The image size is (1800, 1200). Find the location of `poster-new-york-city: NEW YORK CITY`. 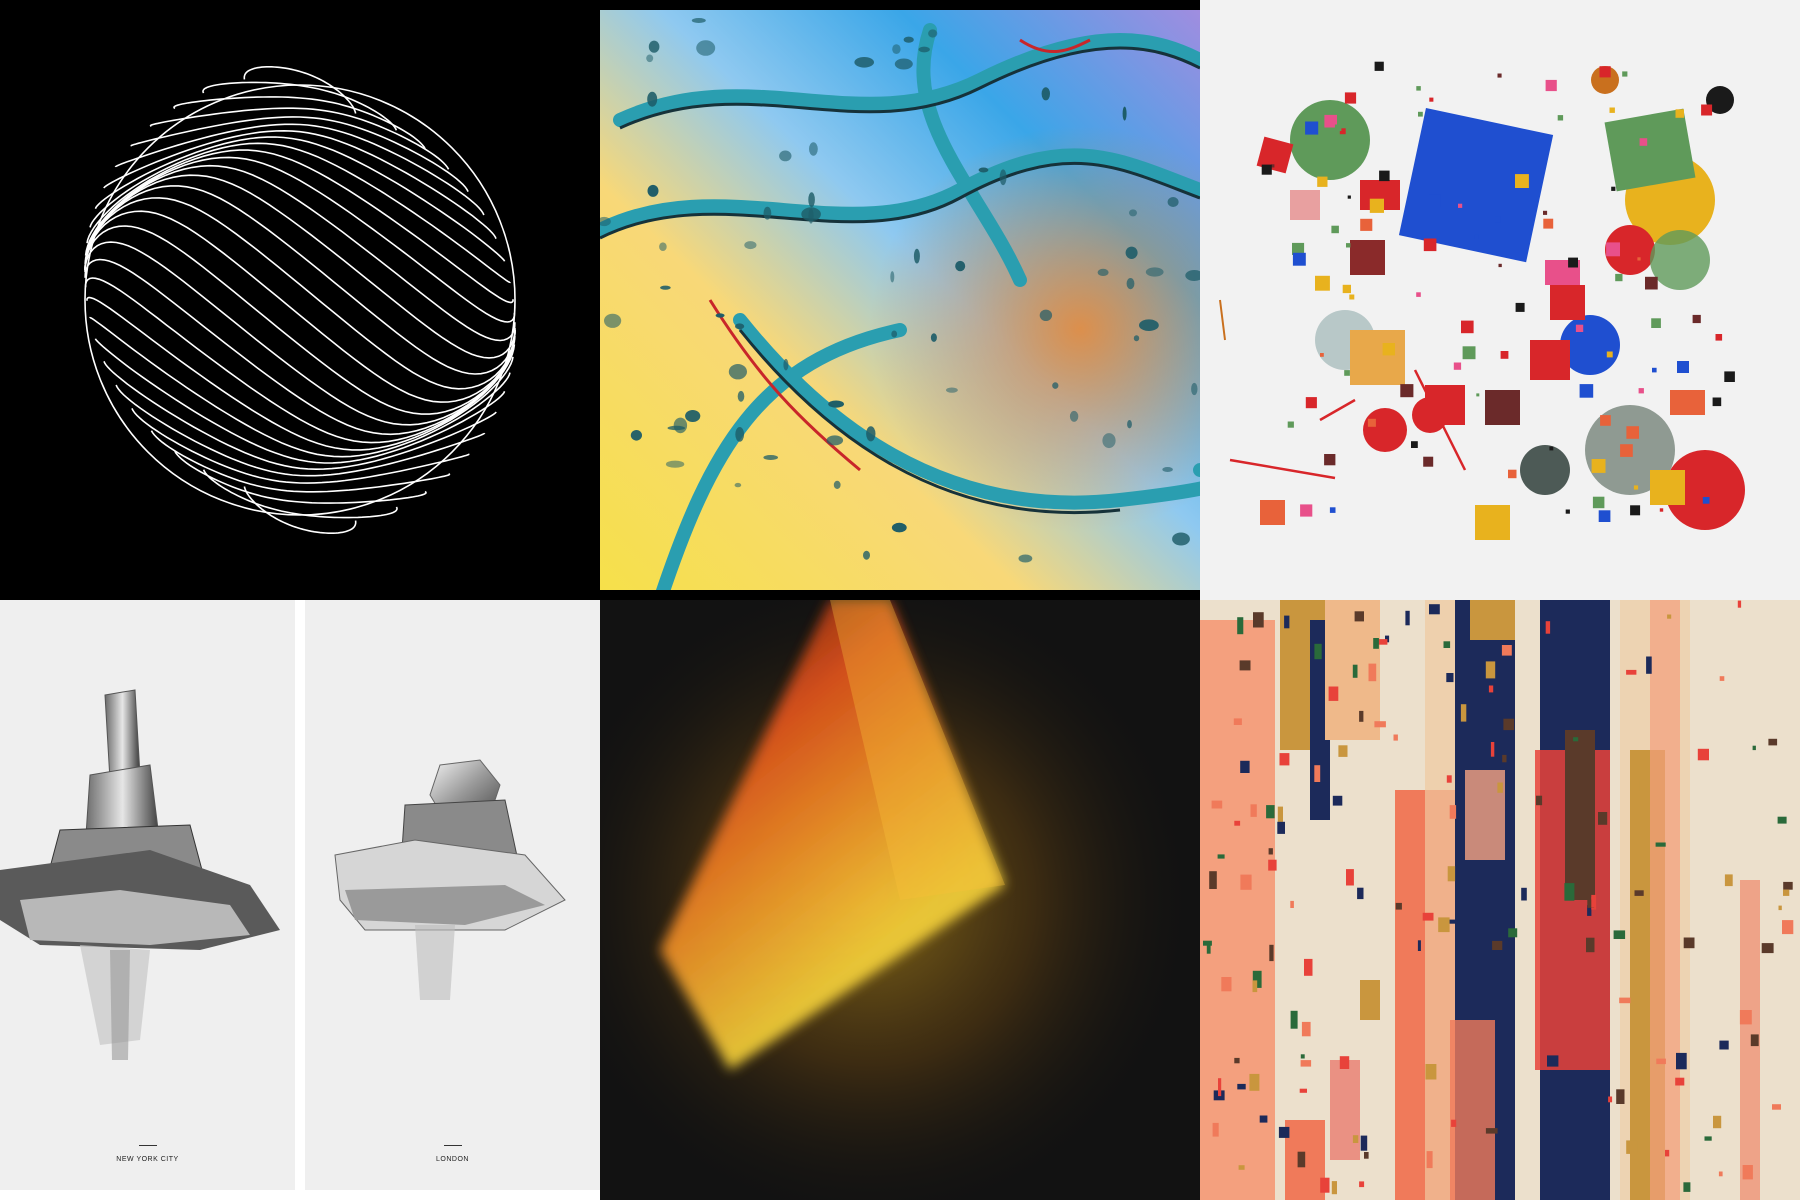

poster-new-york-city: NEW YORK CITY is located at coordinates (147, 895).